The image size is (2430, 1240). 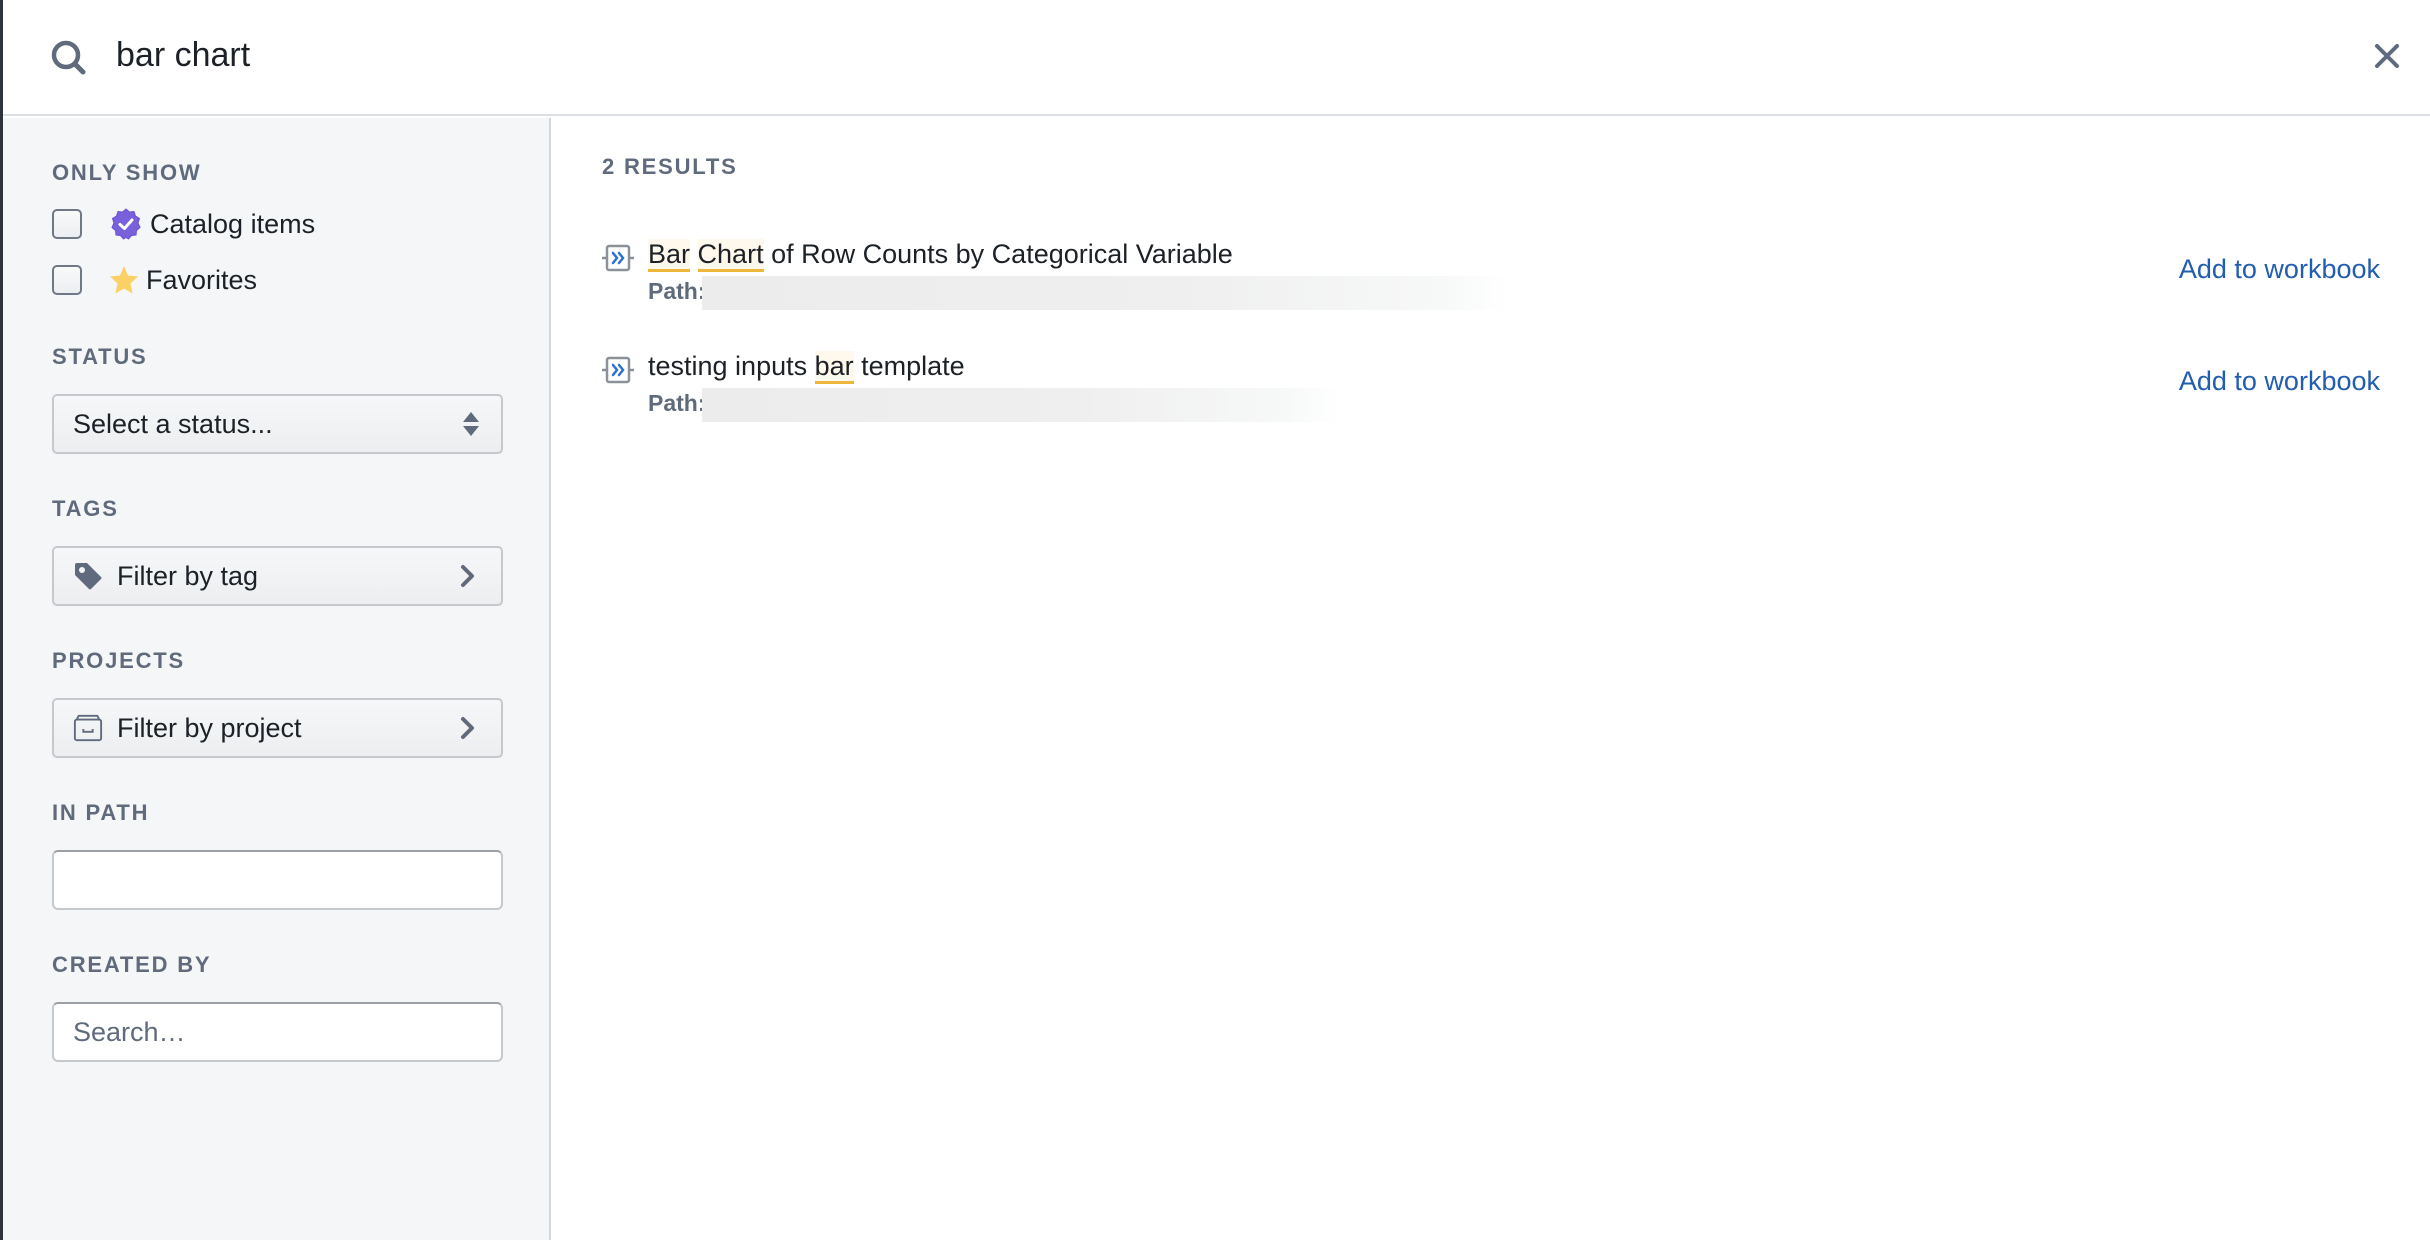 What do you see at coordinates (101, 812) in the screenshot?
I see `in-path-label: IN PATH` at bounding box center [101, 812].